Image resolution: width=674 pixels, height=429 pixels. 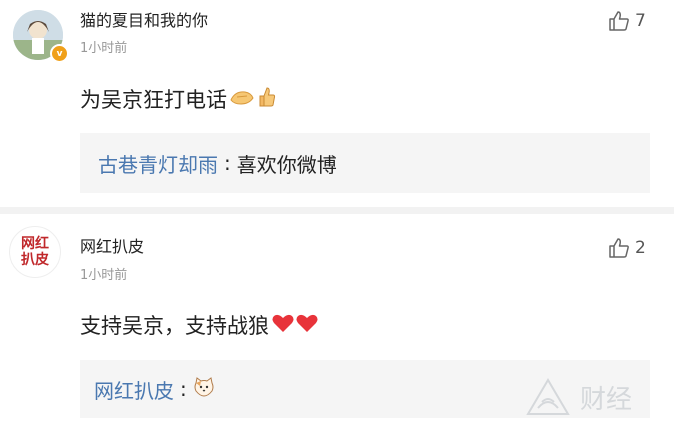 I want to click on like-button: 2, so click(x=626, y=248).